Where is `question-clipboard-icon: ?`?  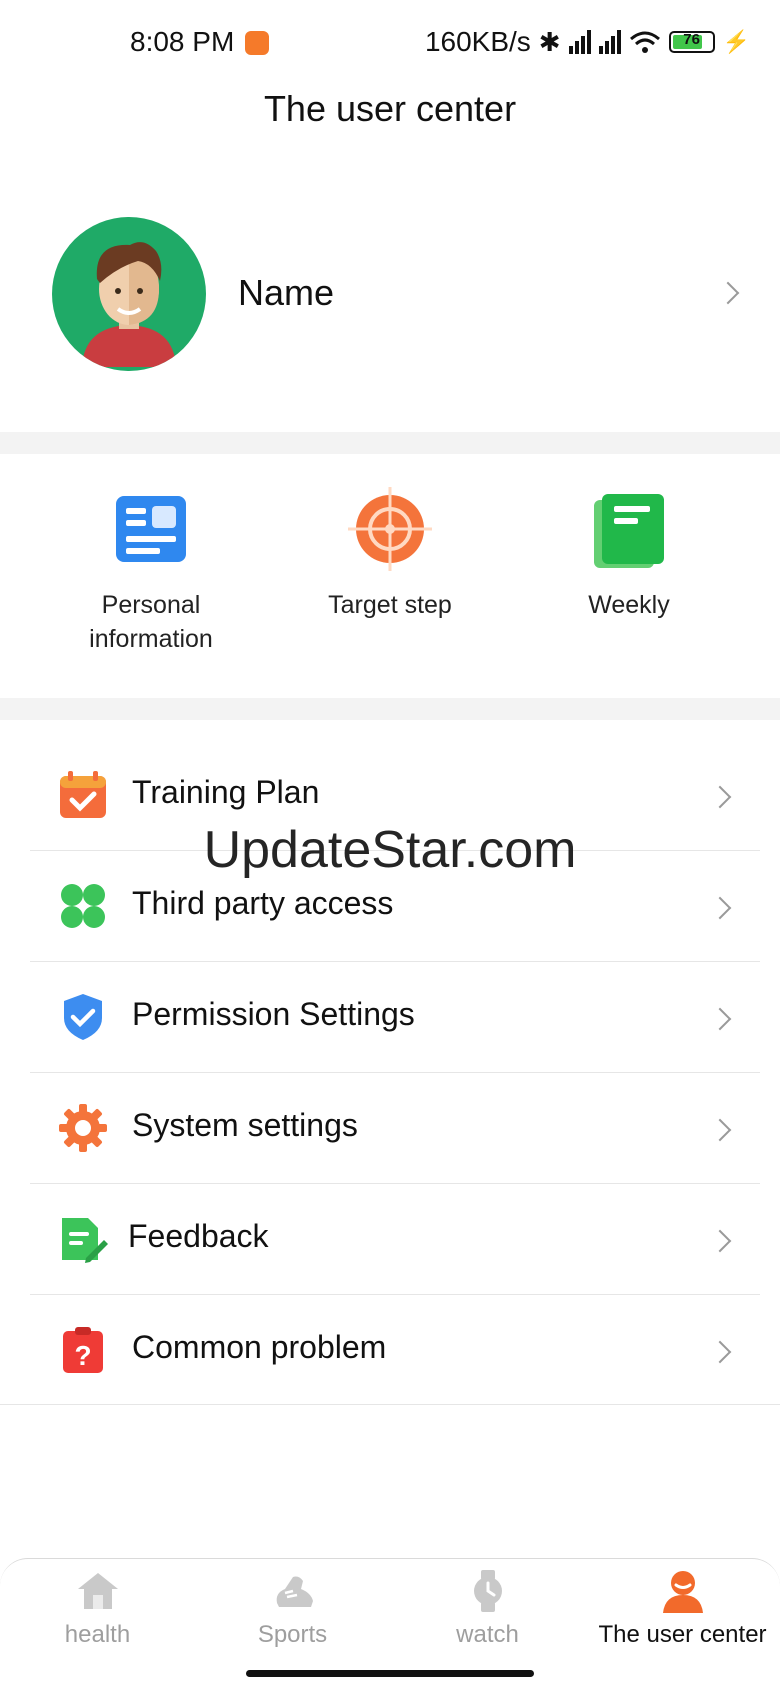
question-clipboard-icon: ? is located at coordinates (83, 1350).